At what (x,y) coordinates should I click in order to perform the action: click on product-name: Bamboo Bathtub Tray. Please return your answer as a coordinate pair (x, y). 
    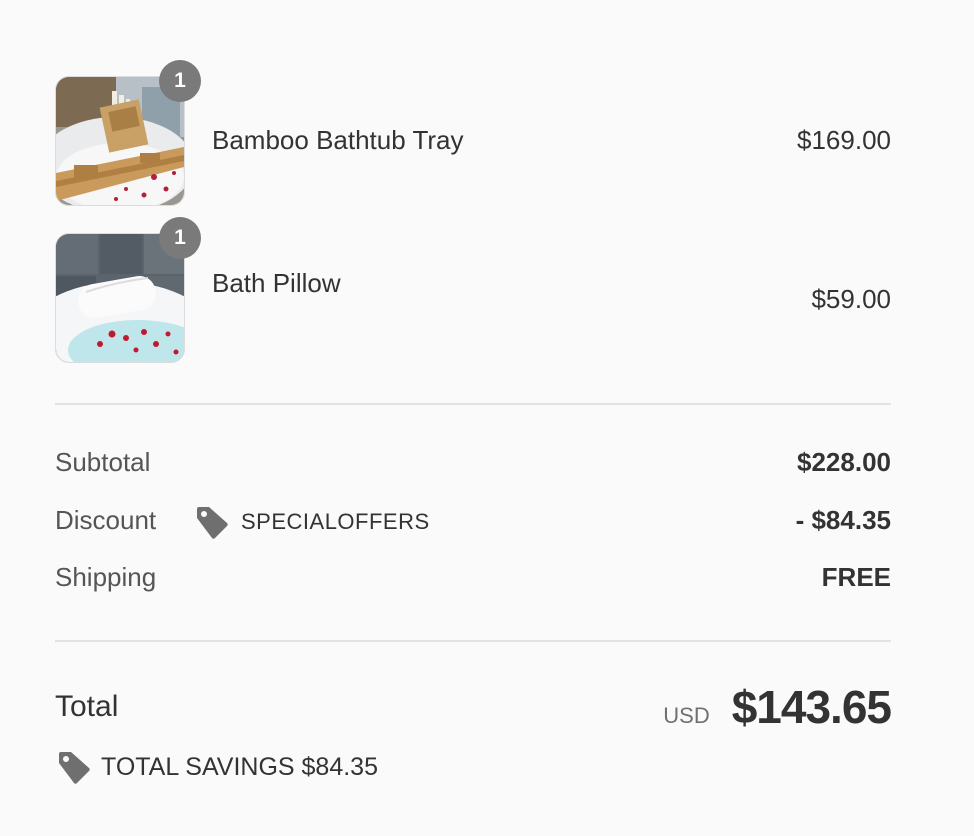
    Looking at the image, I should click on (338, 140).